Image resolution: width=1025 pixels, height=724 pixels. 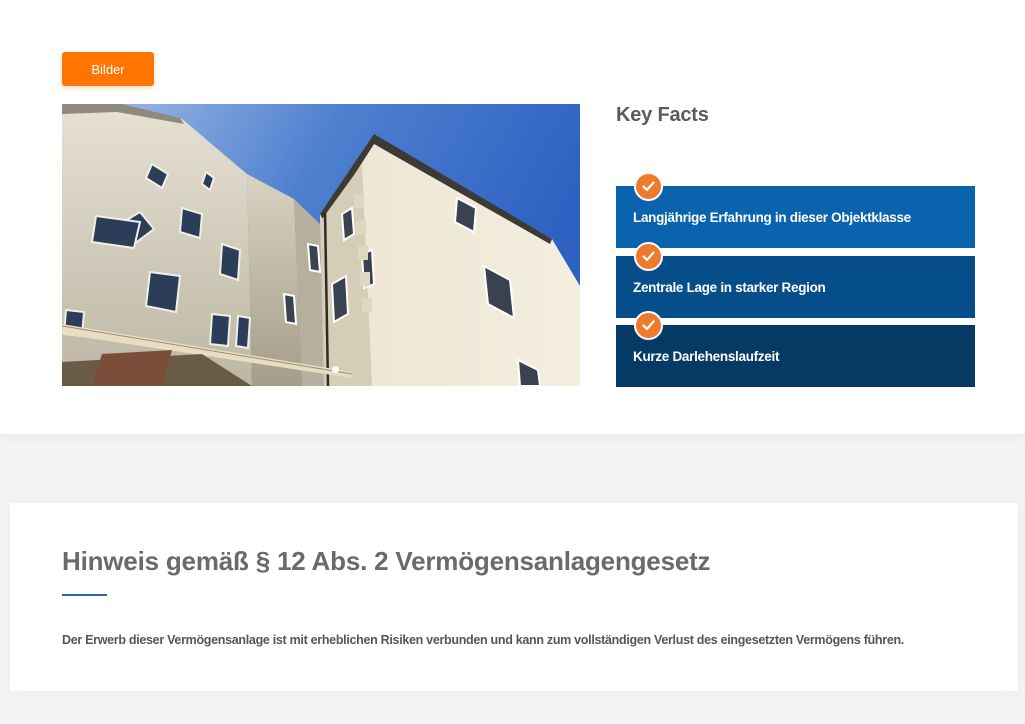 I want to click on key-fact-item: Kurze Darlehenslaufzeit, so click(x=795, y=349).